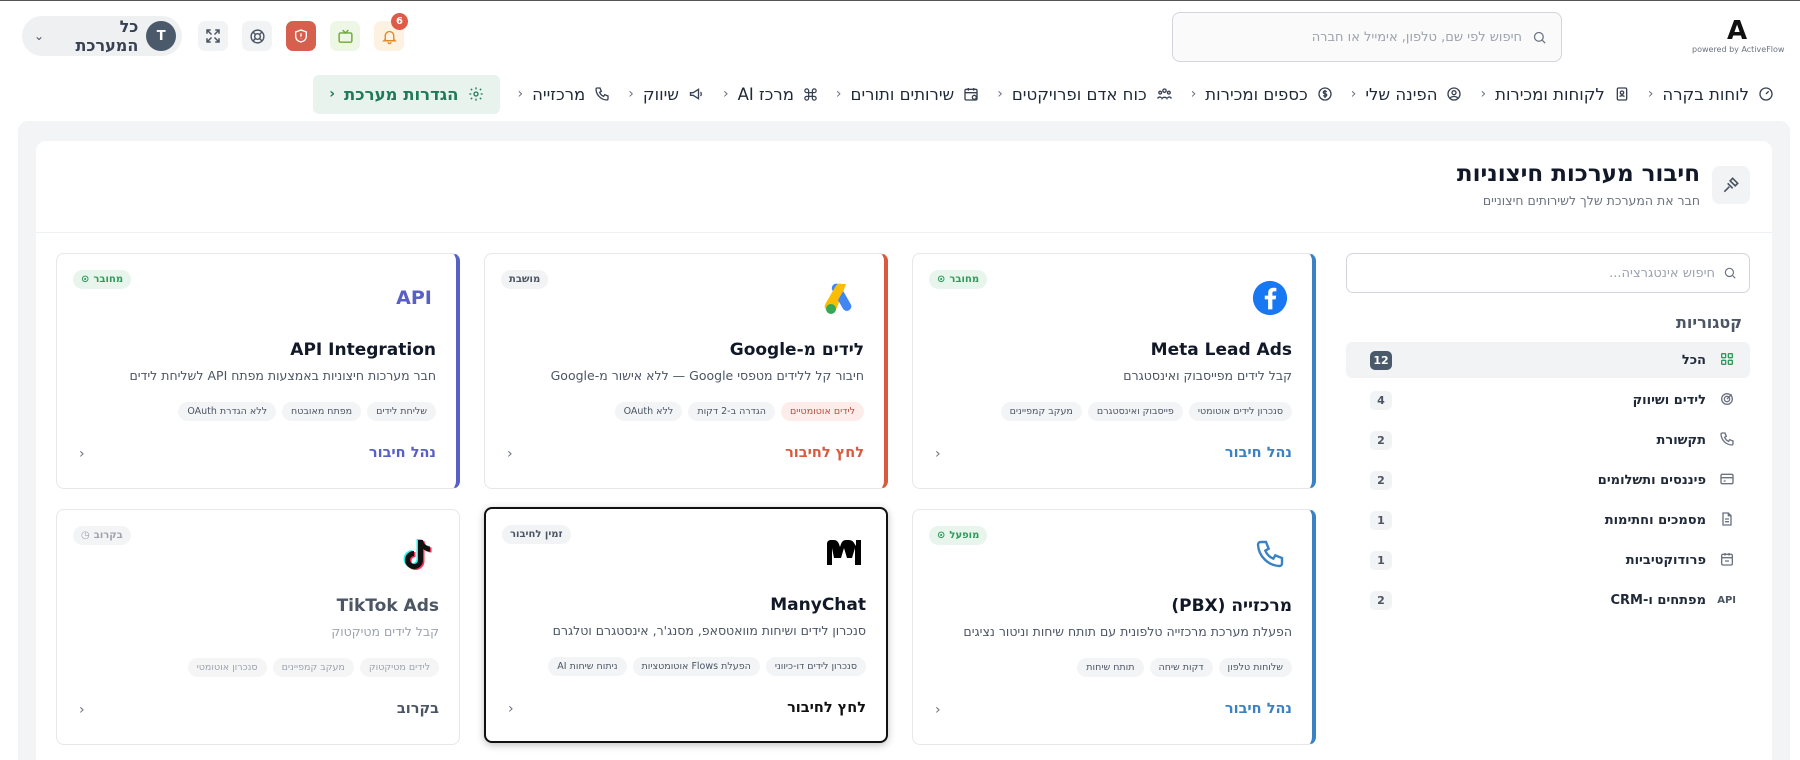 The image size is (1800, 760). Describe the element at coordinates (822, 411) in the screenshot. I see `tag: לידים אוטומטיים` at that location.